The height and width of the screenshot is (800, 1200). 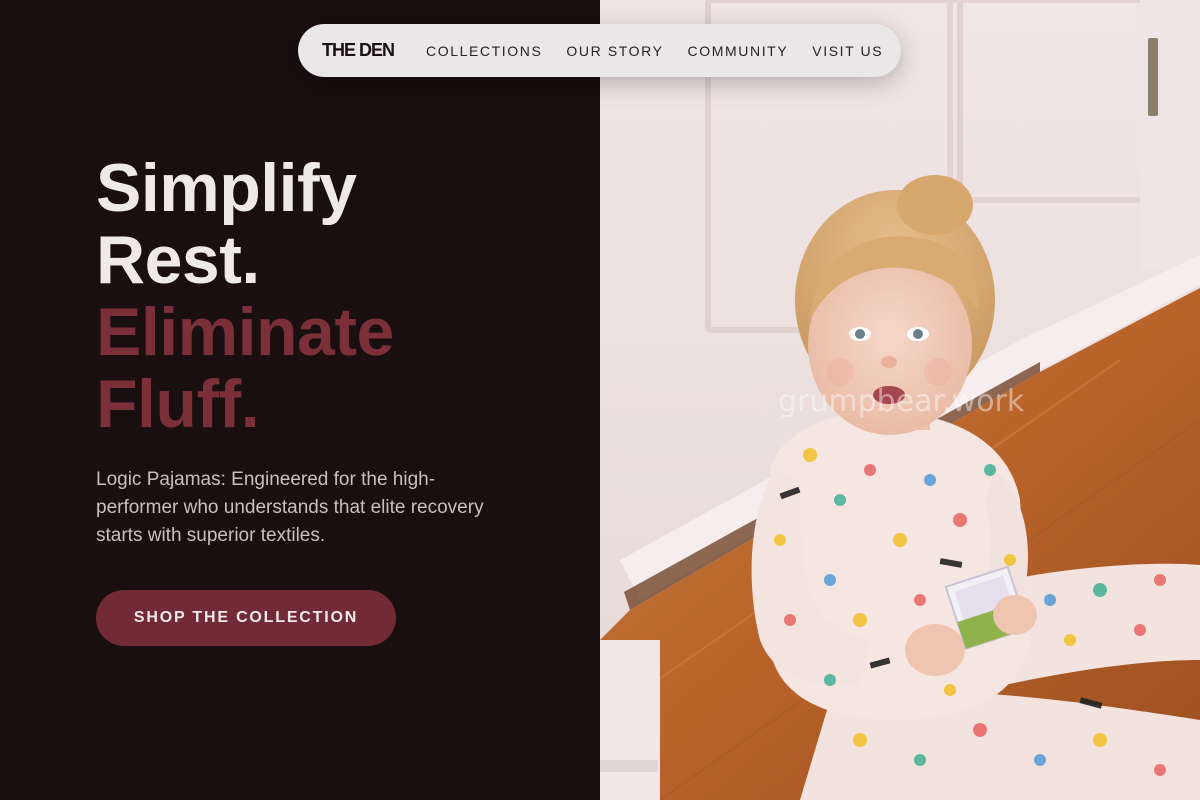 What do you see at coordinates (178, 404) in the screenshot?
I see `headline-line-4: Fluff.` at bounding box center [178, 404].